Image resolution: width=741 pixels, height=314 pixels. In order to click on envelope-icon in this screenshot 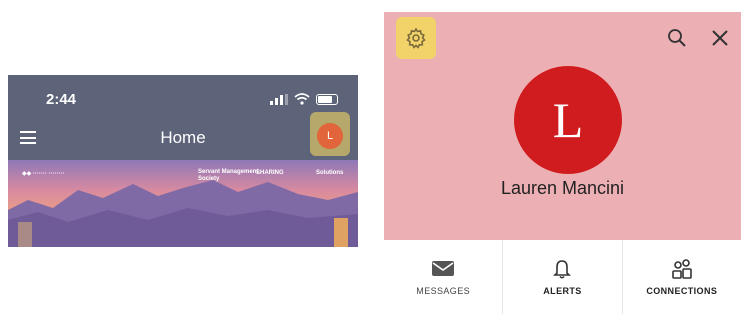, I will do `click(443, 268)`.